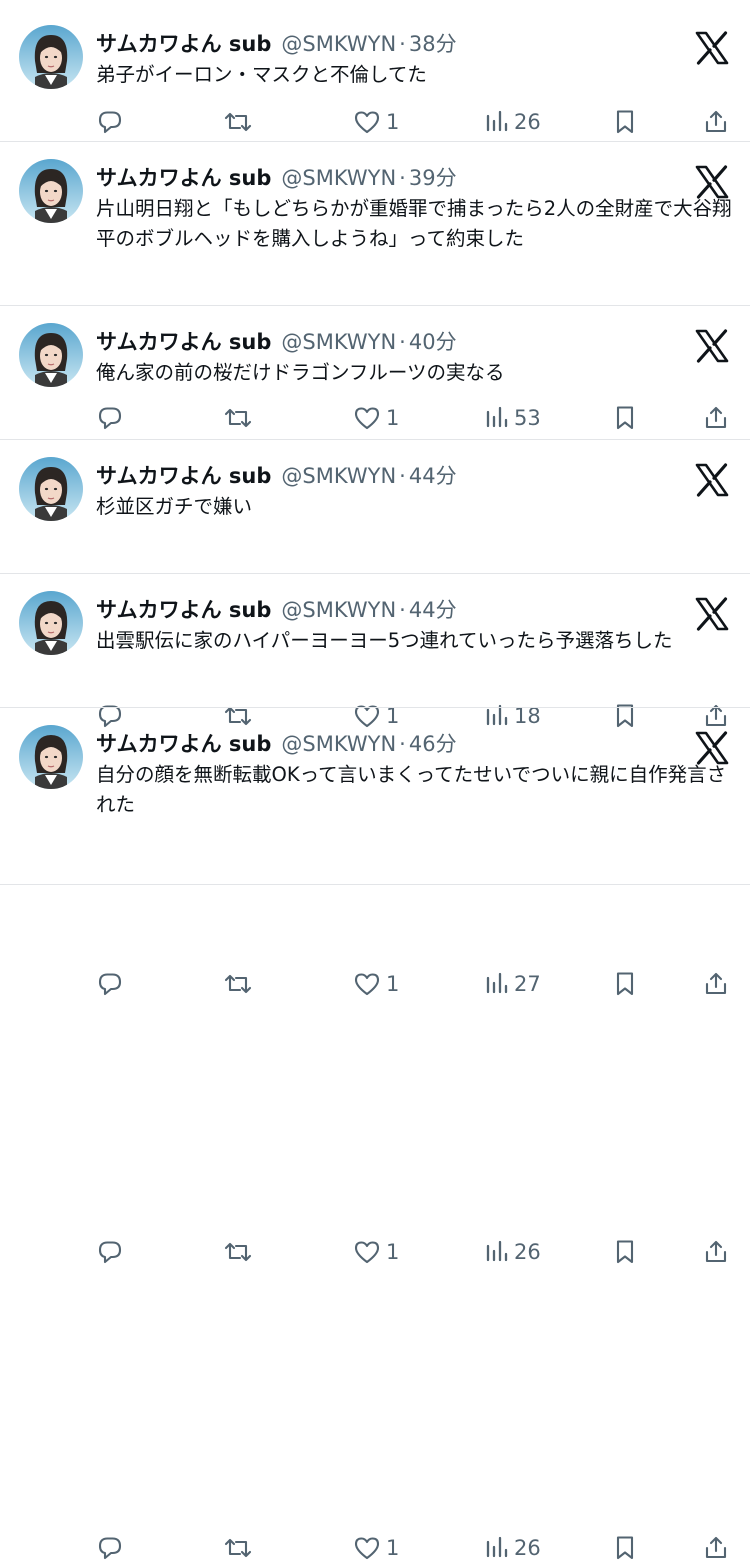 This screenshot has height=1566, width=750. What do you see at coordinates (276, 610) in the screenshot?
I see `tweet-header: サムカワよん sub @SMKWYN · 44分` at bounding box center [276, 610].